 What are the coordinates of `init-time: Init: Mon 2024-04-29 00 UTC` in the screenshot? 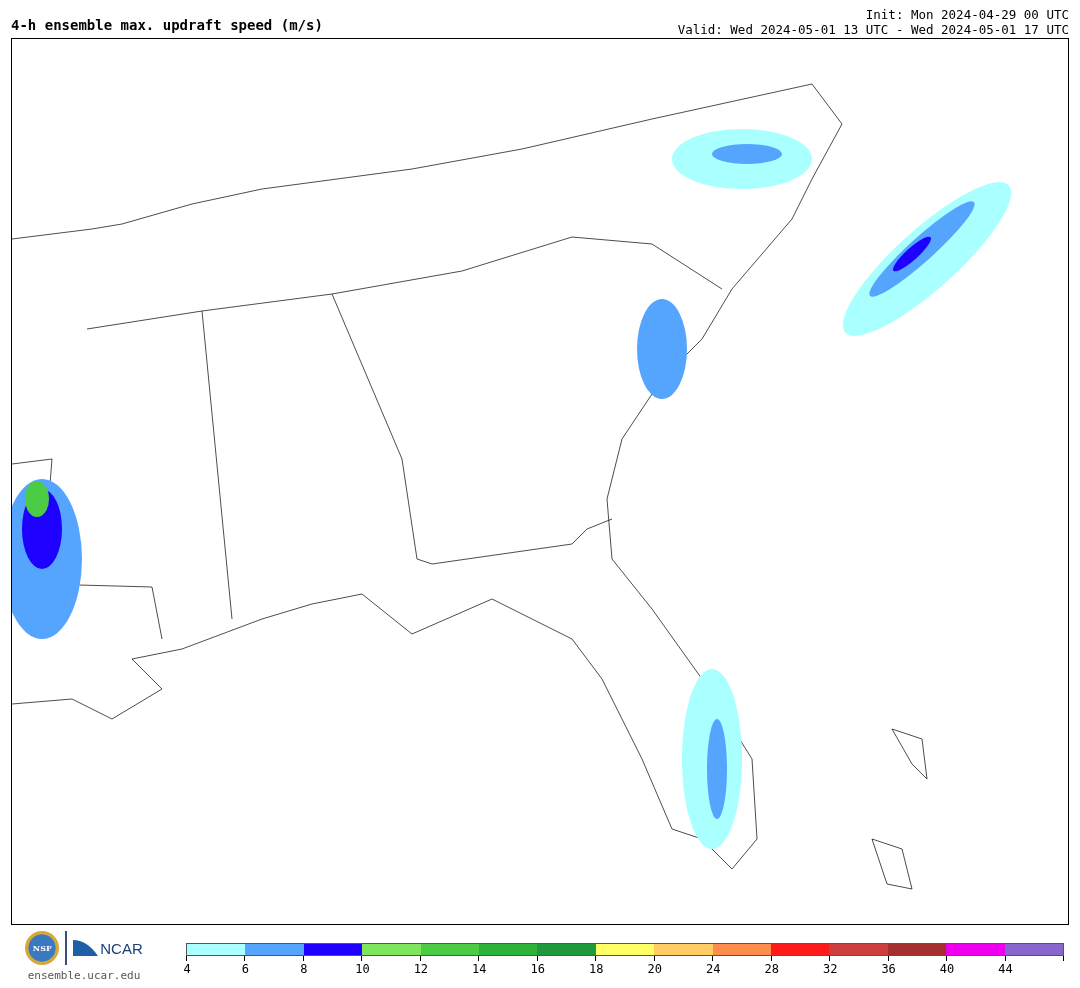 It's located at (967, 14).